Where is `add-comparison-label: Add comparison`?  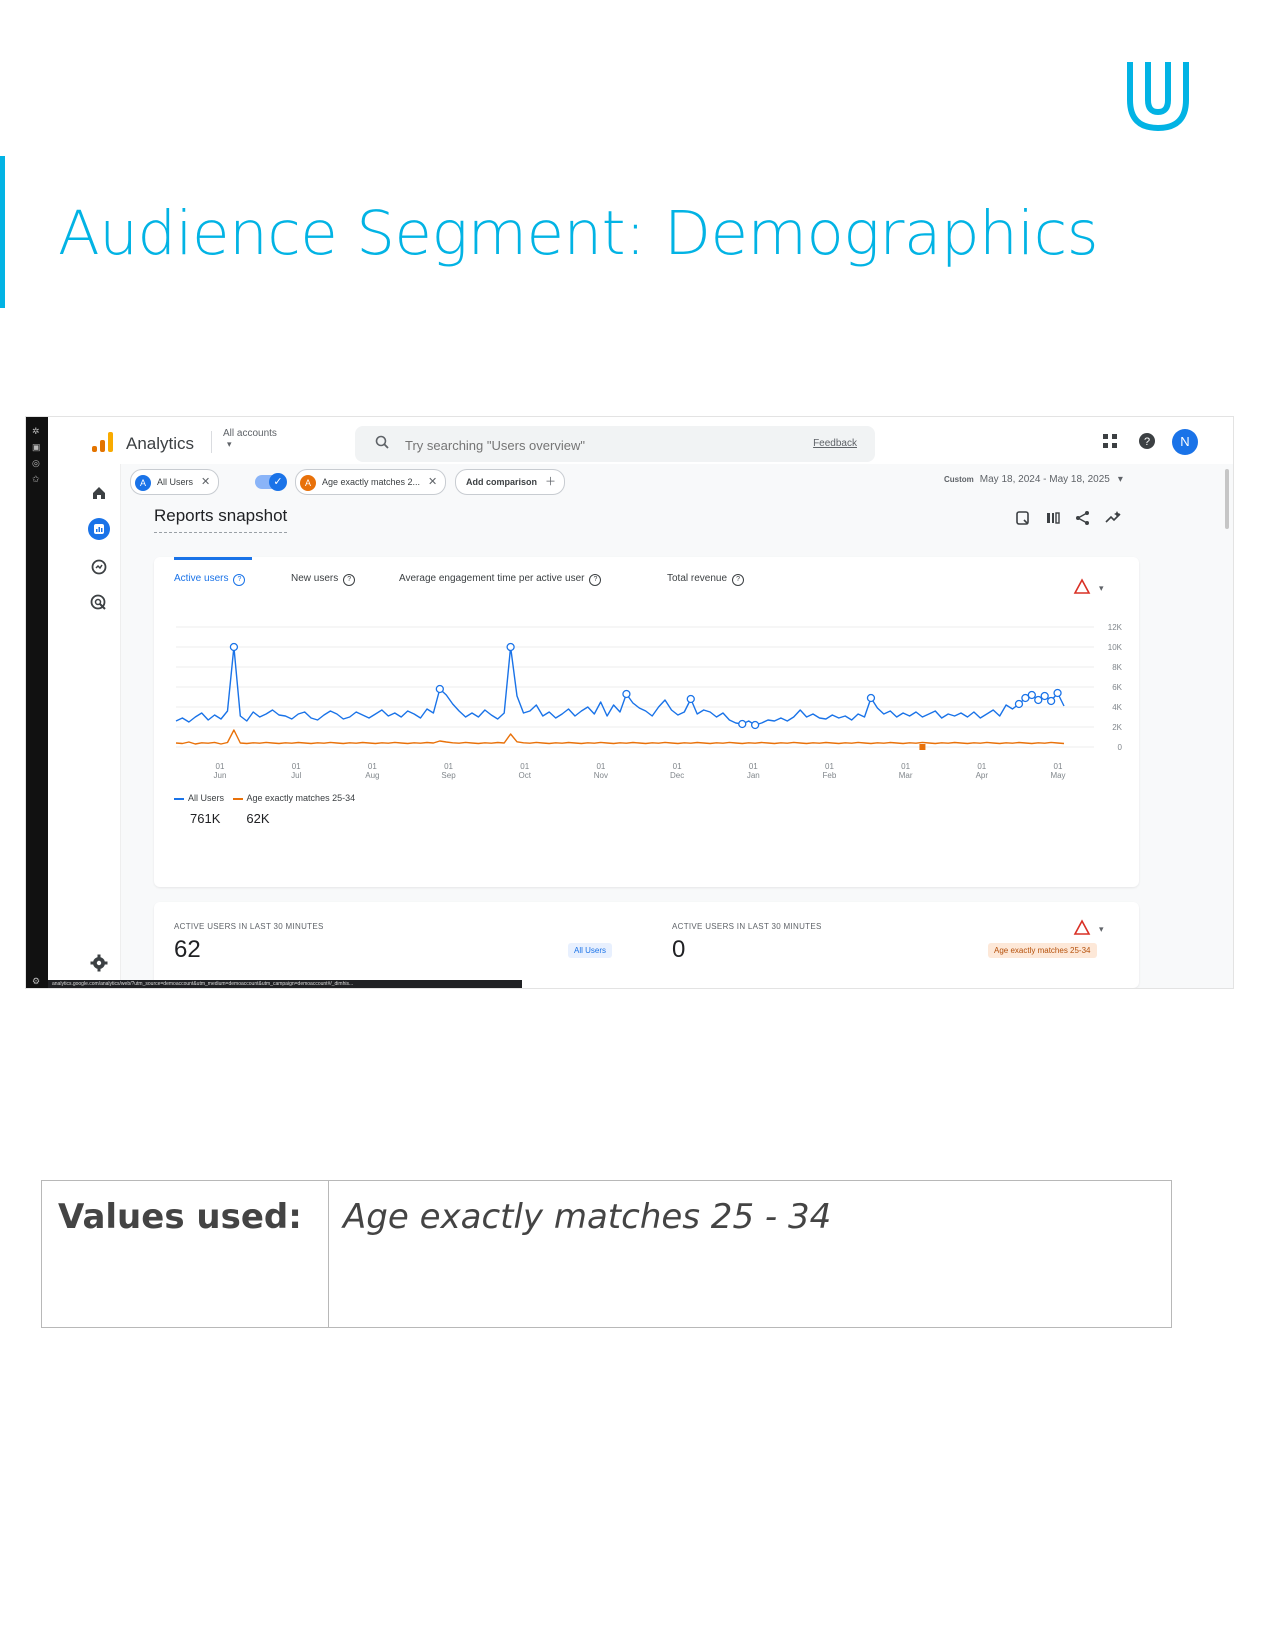 add-comparison-label: Add comparison is located at coordinates (502, 482).